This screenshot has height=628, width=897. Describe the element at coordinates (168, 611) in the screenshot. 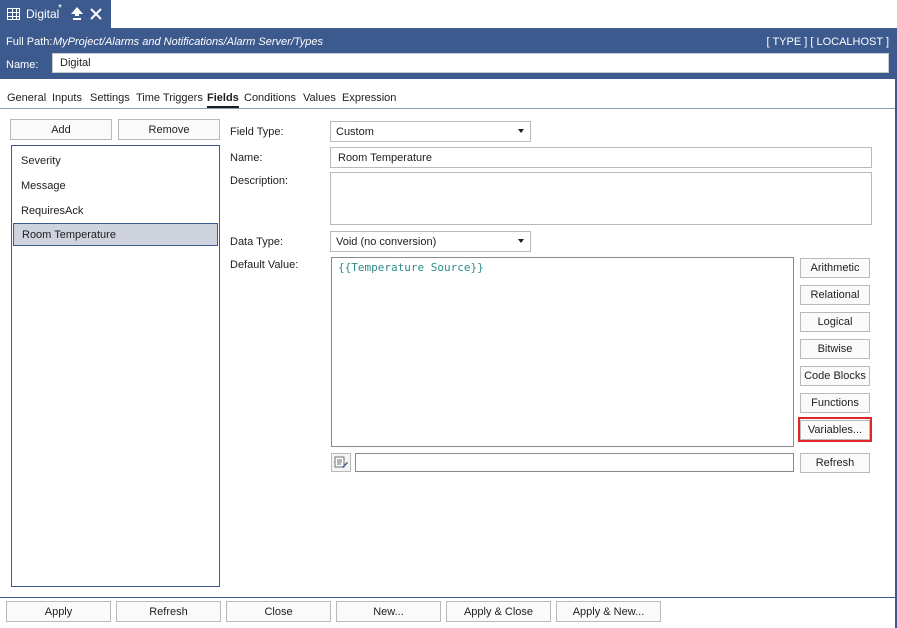

I see `refresh-button: Refresh` at that location.